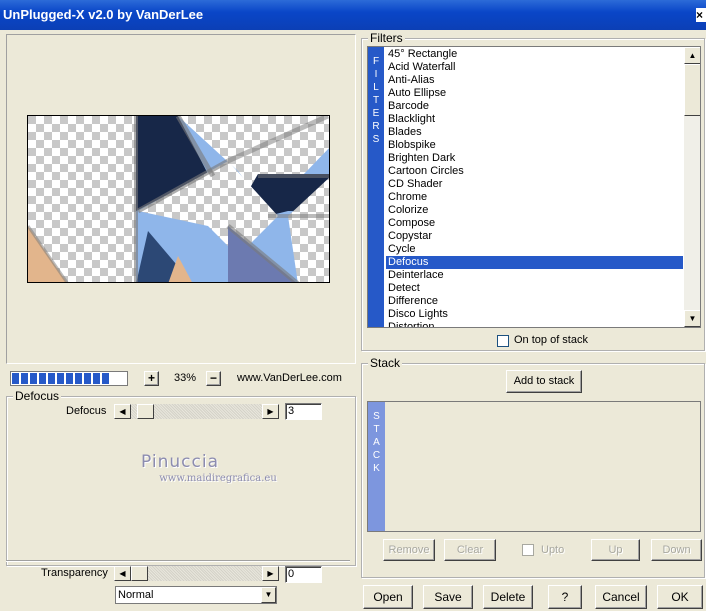 This screenshot has width=706, height=611. Describe the element at coordinates (353, 15) in the screenshot. I see `title-bar: UnPlugged-X v2.0 by VanDerLee` at that location.